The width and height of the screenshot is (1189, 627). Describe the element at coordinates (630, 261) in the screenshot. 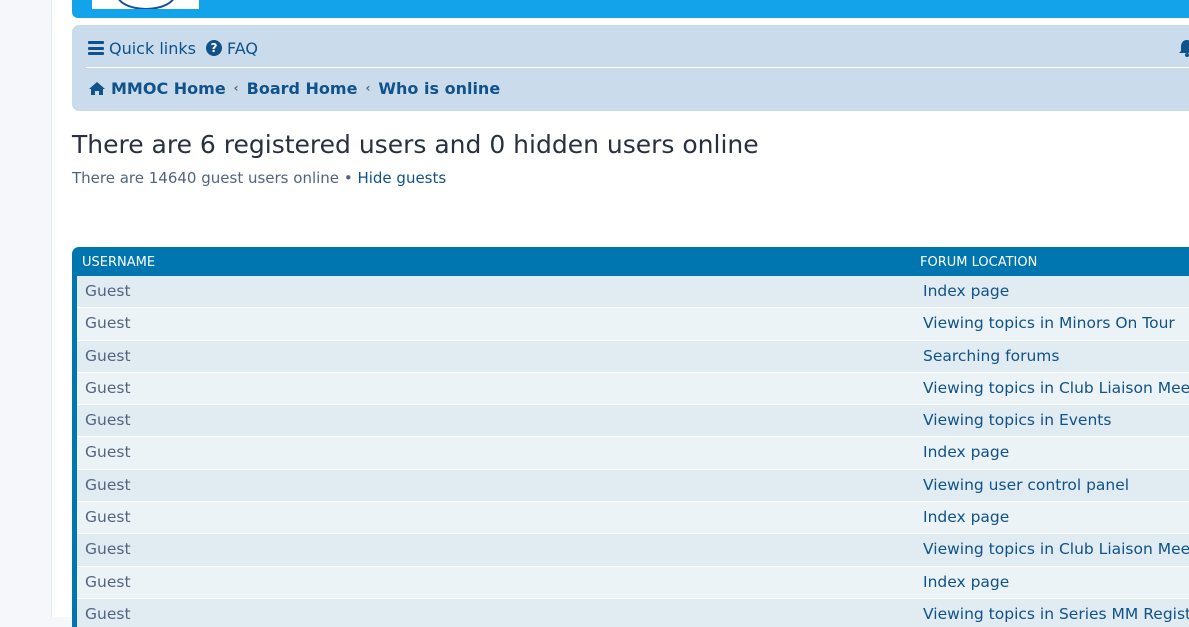

I see `table-header: USERNAME FORUM LOCATION` at that location.